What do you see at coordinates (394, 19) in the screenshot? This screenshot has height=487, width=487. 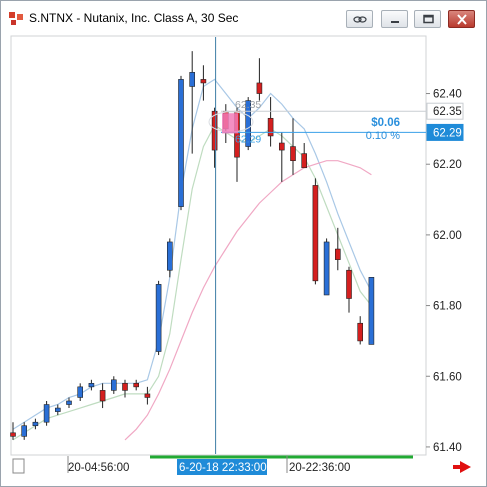 I see `minimize-button` at bounding box center [394, 19].